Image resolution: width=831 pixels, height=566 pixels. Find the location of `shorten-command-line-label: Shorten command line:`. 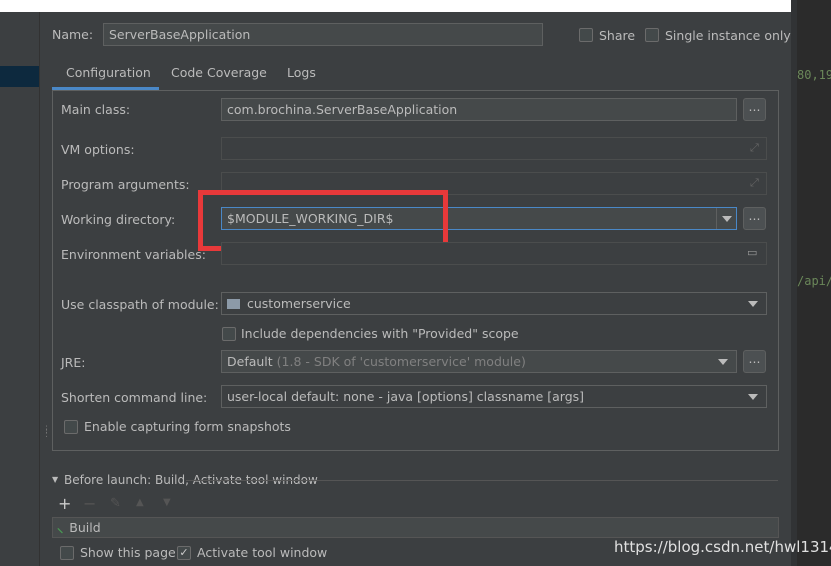

shorten-command-line-label: Shorten command line: is located at coordinates (134, 397).